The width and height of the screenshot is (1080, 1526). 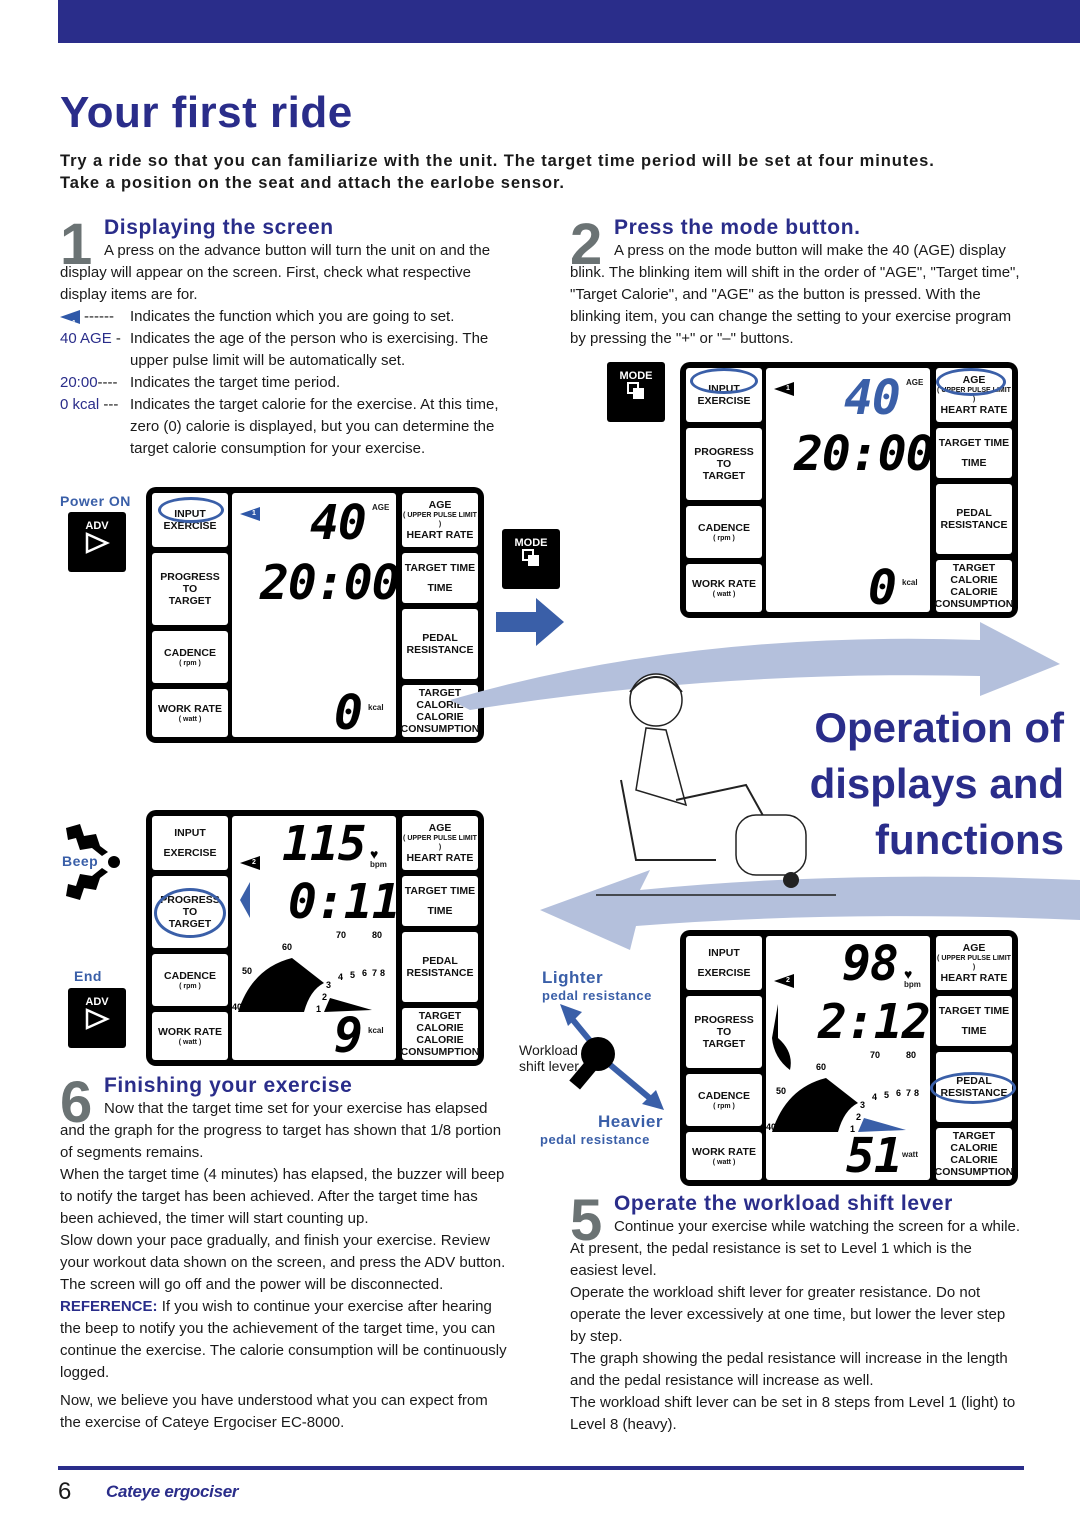 What do you see at coordinates (595, 1139) in the screenshot?
I see `heavier-sub-label: pedal resistance` at bounding box center [595, 1139].